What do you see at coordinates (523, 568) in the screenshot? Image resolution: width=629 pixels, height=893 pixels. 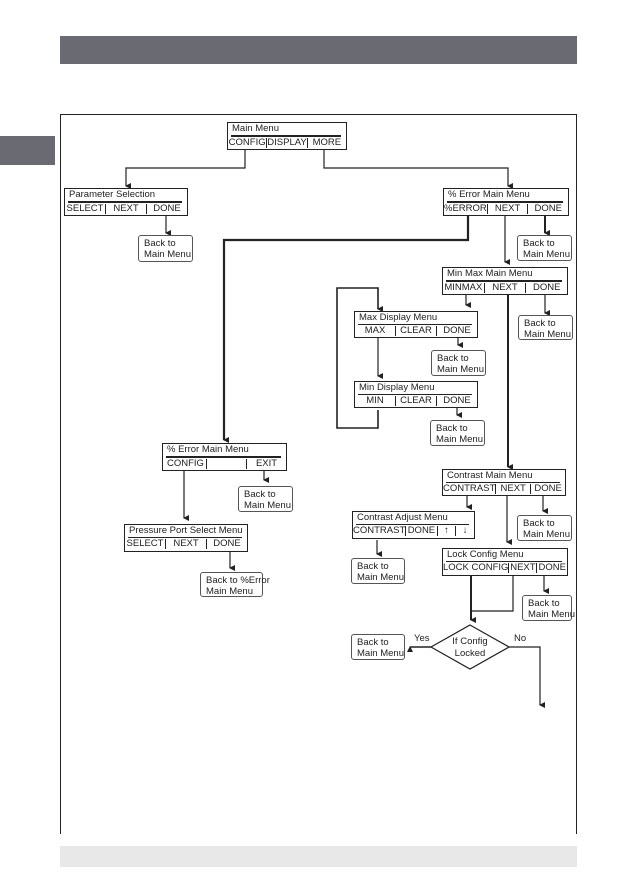 I see `lock-option-next: NEXT` at bounding box center [523, 568].